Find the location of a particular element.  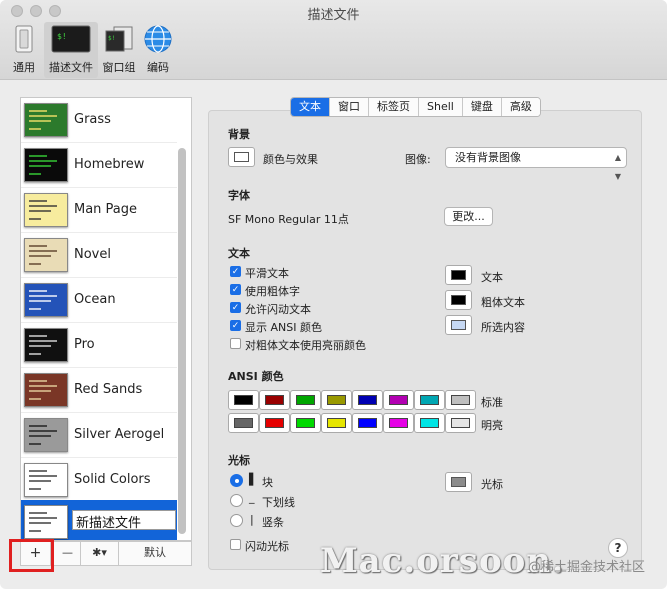

remove-profile-button: — is located at coordinates (68, 553).